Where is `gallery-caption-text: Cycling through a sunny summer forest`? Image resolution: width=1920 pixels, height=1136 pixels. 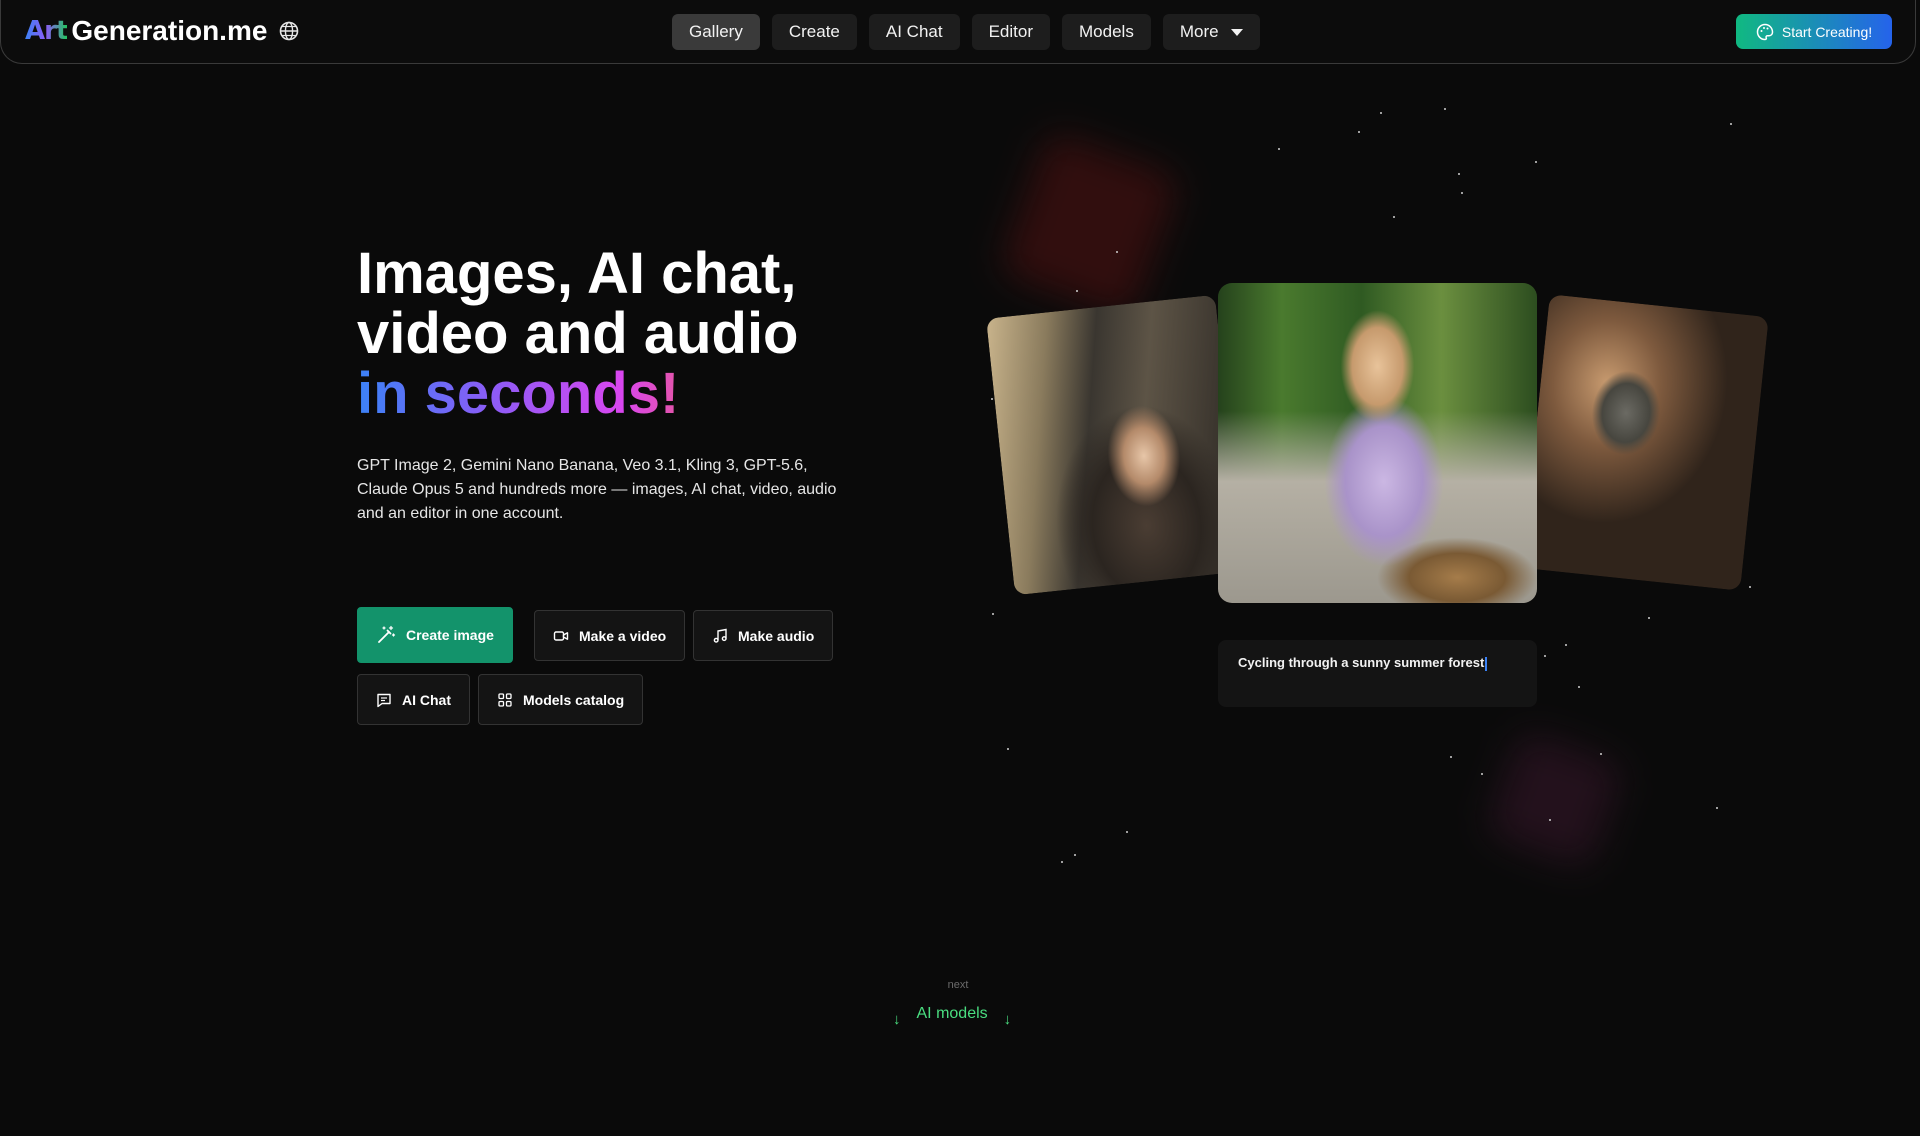
gallery-caption-text: Cycling through a sunny summer forest is located at coordinates (1361, 662).